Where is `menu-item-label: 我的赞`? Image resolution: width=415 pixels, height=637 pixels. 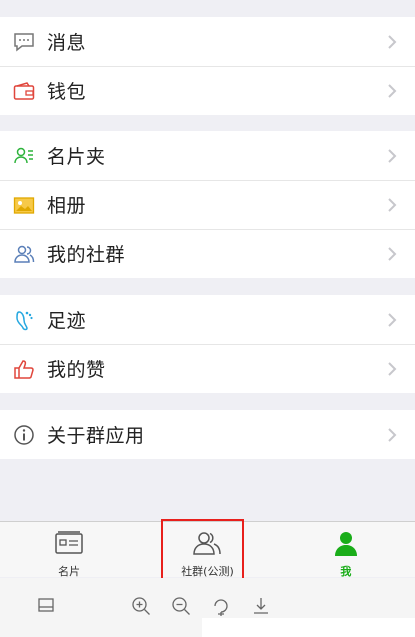 menu-item-label: 我的赞 is located at coordinates (76, 370).